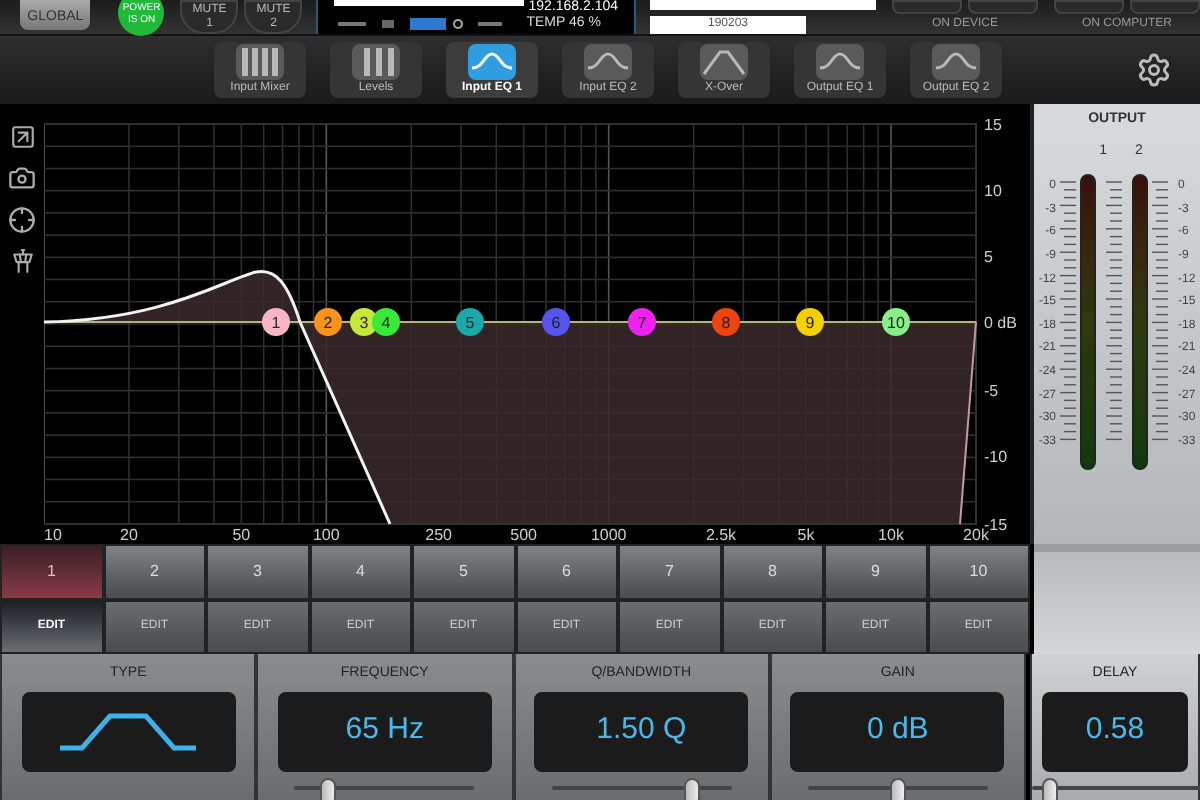 This screenshot has height=800, width=1200. I want to click on x-axis-label: 1000, so click(608, 535).